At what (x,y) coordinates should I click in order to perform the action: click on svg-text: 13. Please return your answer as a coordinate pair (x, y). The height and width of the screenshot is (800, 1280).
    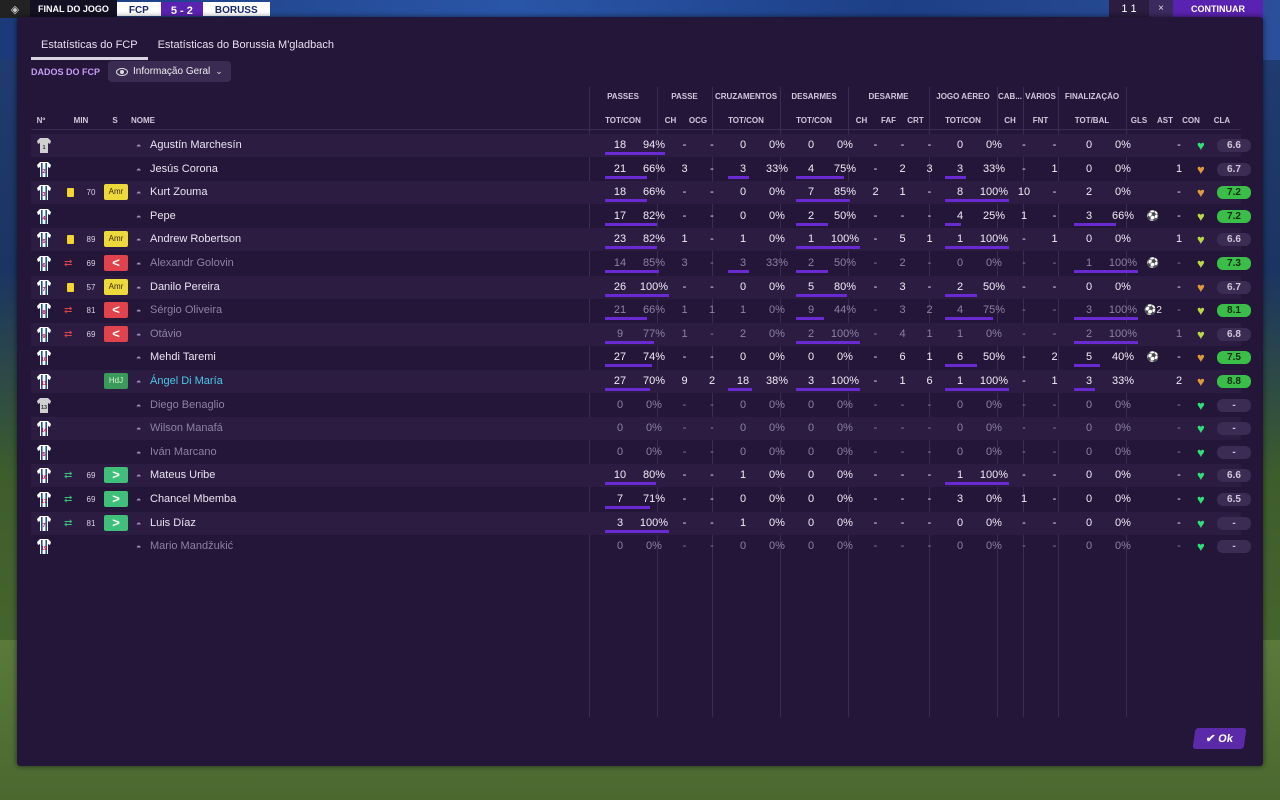
    Looking at the image, I should click on (44, 408).